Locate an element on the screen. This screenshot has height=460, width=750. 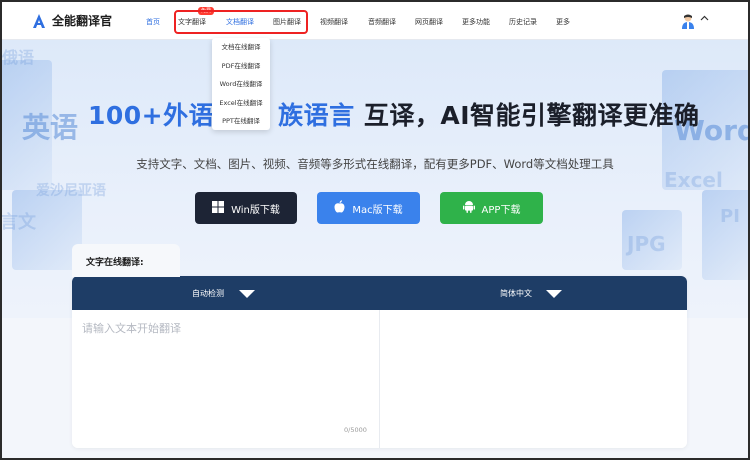
decor-text: 英语 is located at coordinates (50, 127).